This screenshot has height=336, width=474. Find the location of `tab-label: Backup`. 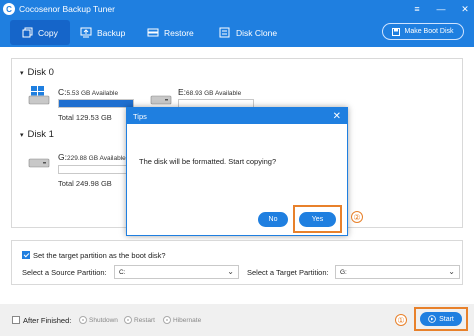

tab-label: Backup is located at coordinates (111, 32).